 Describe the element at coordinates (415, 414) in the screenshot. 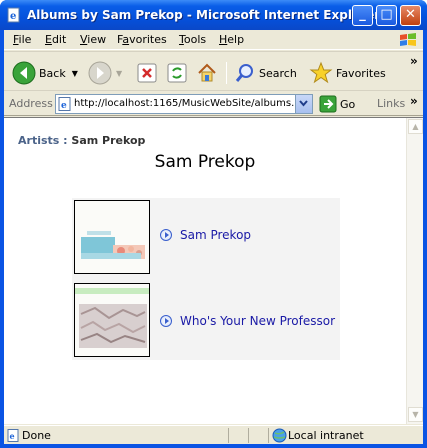

I see `scroll-down-icon: ▼` at that location.